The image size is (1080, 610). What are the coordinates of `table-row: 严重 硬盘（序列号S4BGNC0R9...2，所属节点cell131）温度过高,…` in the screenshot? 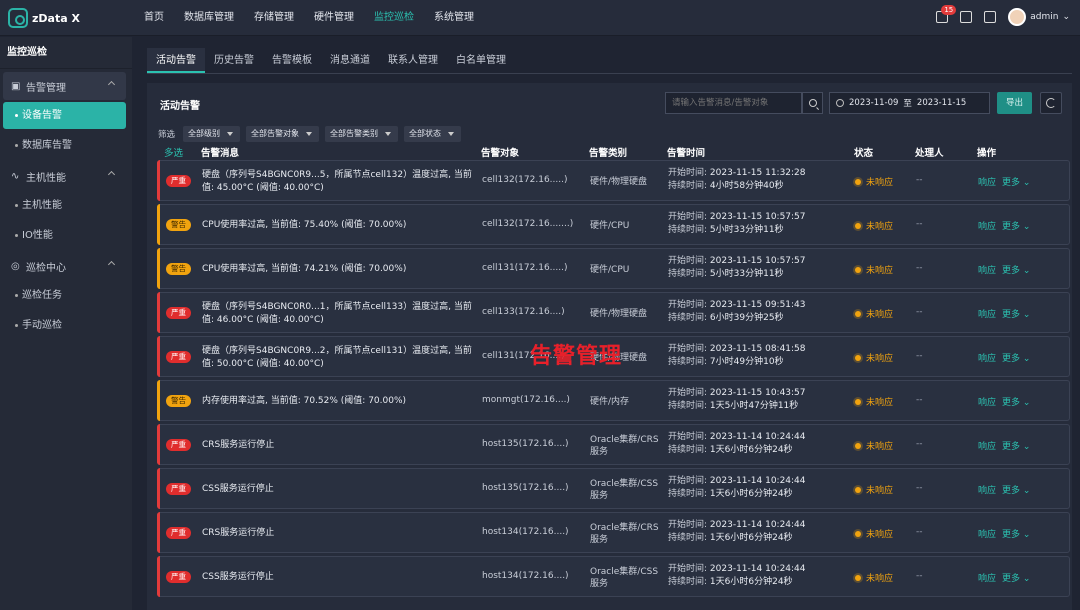 It's located at (613, 356).